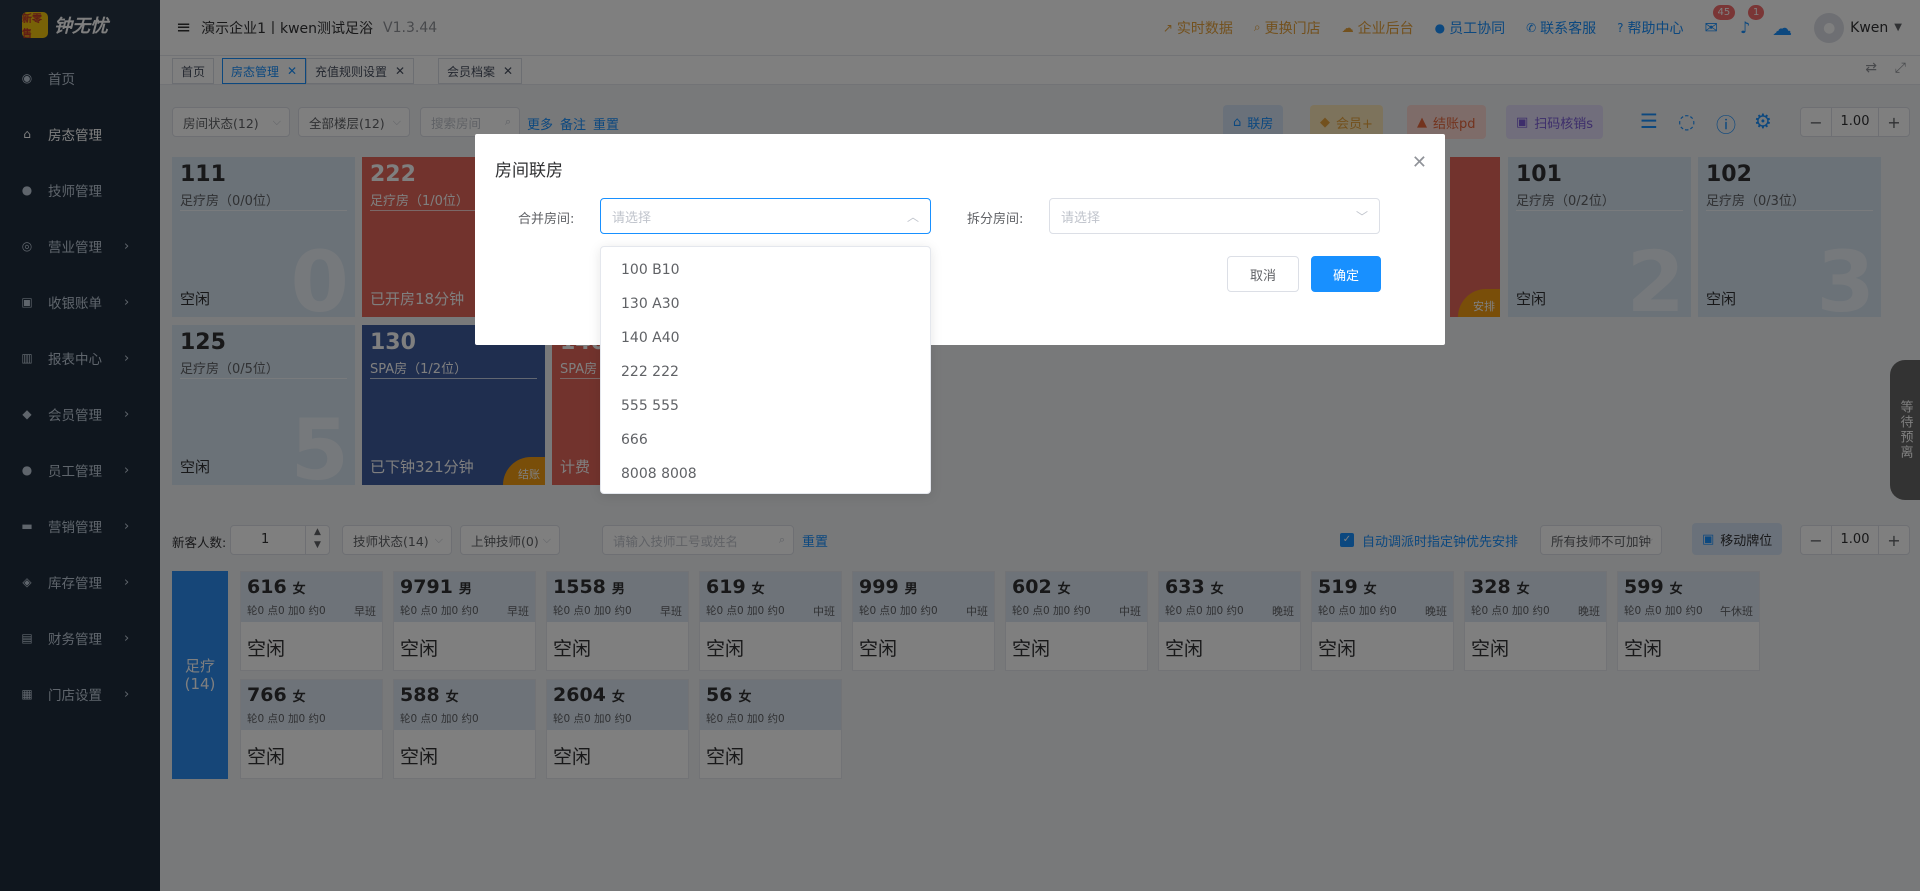 The width and height of the screenshot is (1920, 891). I want to click on merge-room-select: 请选择 ︿, so click(765, 216).